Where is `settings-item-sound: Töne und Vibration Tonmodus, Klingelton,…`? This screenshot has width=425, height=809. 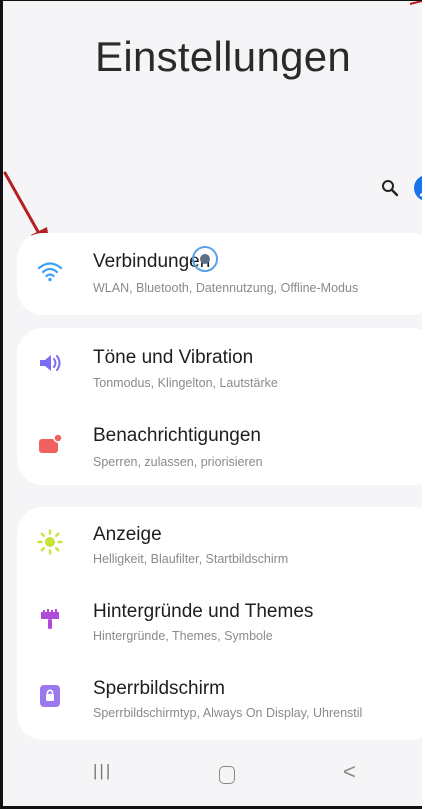 settings-item-sound: Töne und Vibration Tonmodus, Klingelton,… is located at coordinates (219, 366).